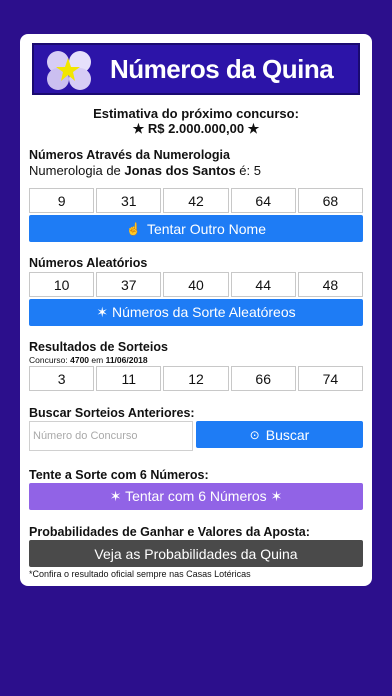 This screenshot has width=392, height=696. What do you see at coordinates (62, 284) in the screenshot?
I see `number-cell: 10` at bounding box center [62, 284].